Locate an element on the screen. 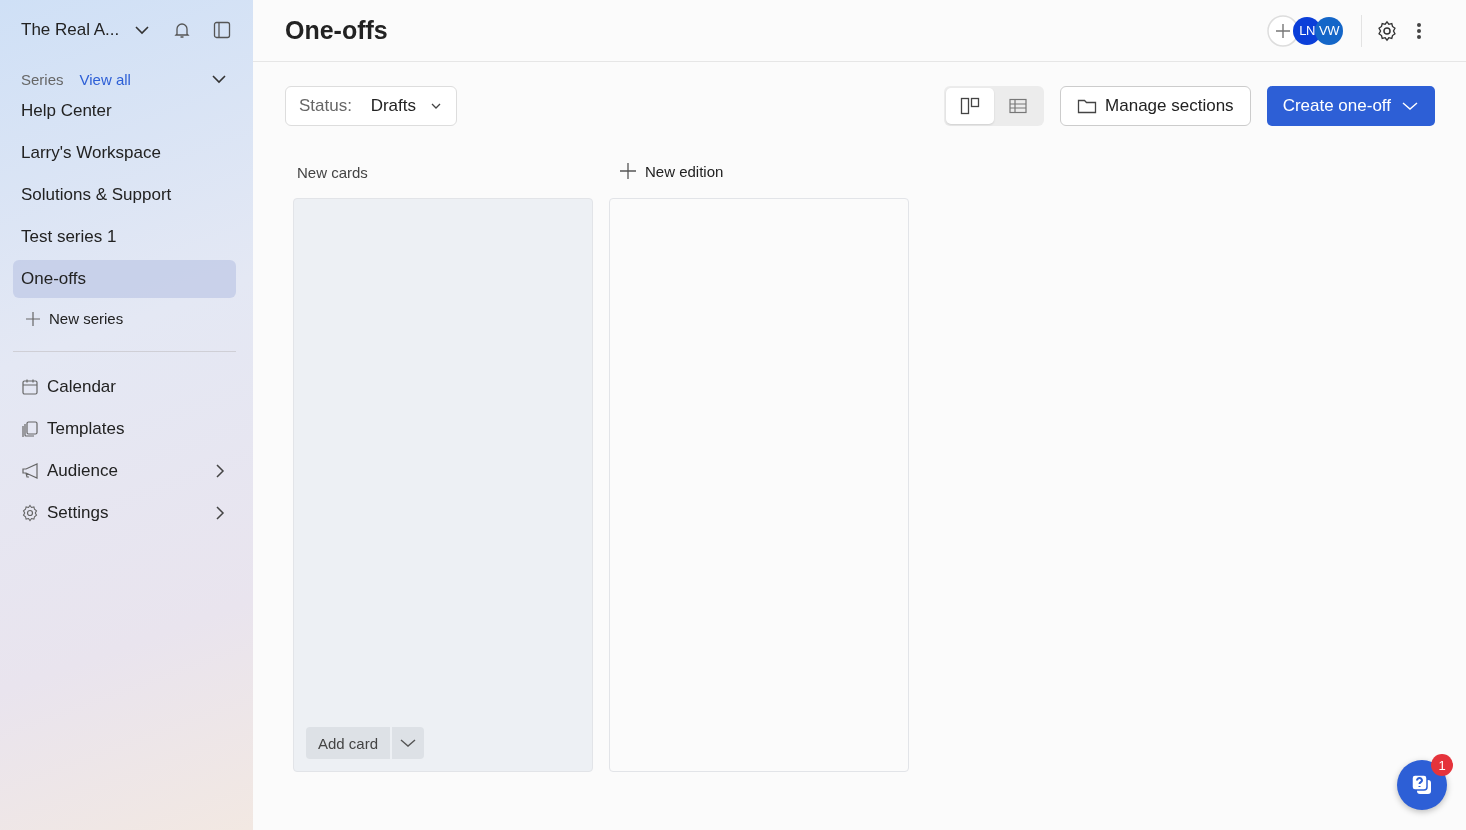 The width and height of the screenshot is (1466, 830). help-button is located at coordinates (1422, 785).